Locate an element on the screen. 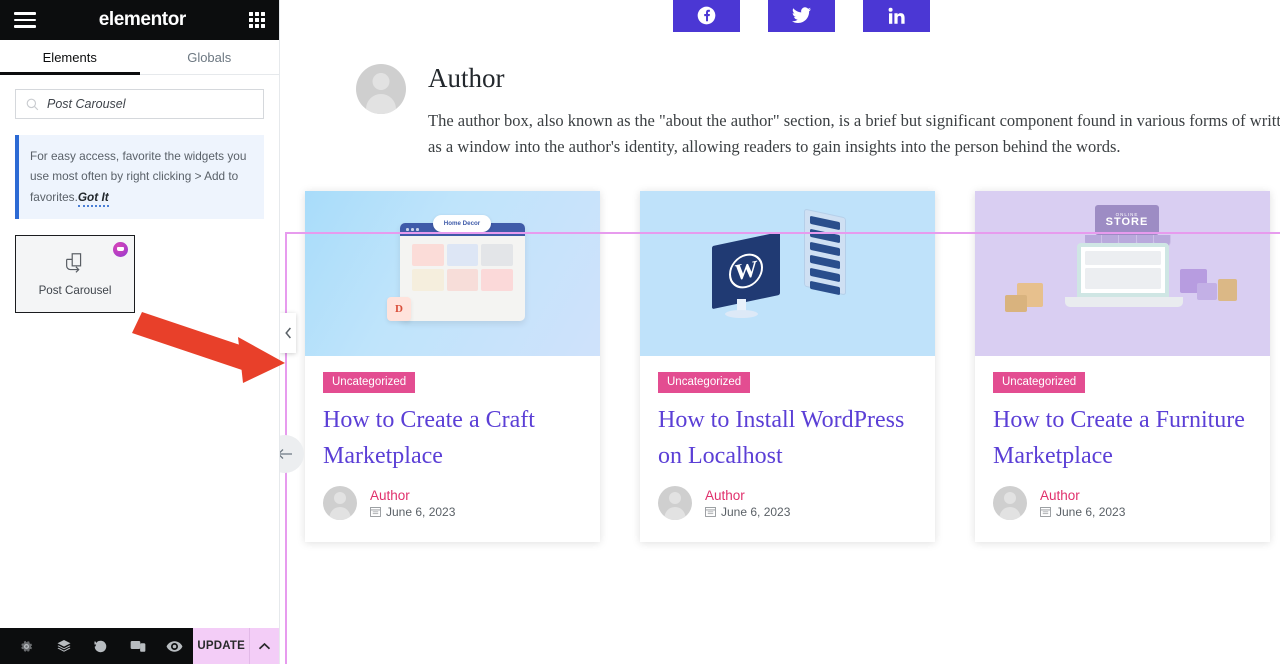 This screenshot has height=664, width=1280. wordpress-server-illustration: W is located at coordinates (787, 274).